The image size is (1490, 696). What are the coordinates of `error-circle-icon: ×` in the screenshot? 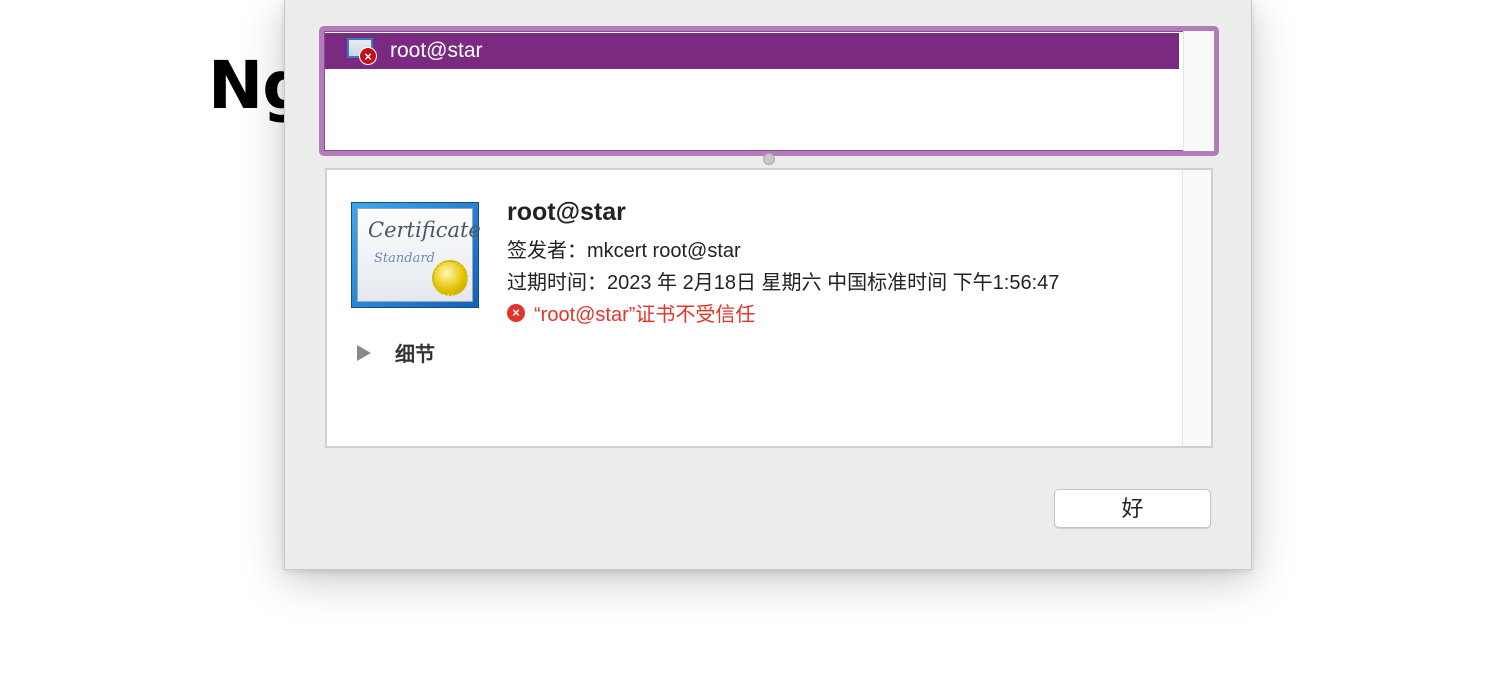 It's located at (516, 312).